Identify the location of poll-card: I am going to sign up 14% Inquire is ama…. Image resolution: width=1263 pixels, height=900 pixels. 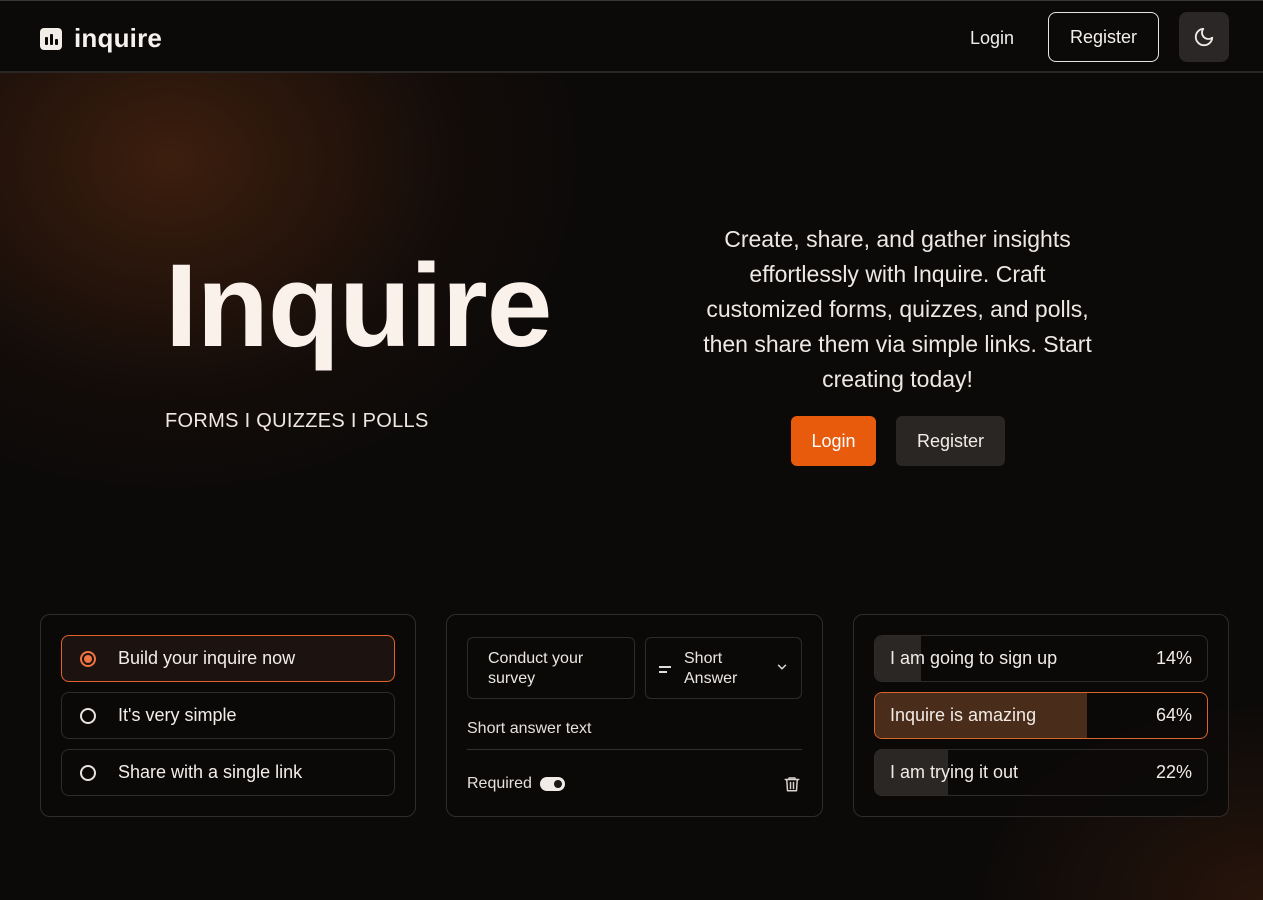
(1041, 715).